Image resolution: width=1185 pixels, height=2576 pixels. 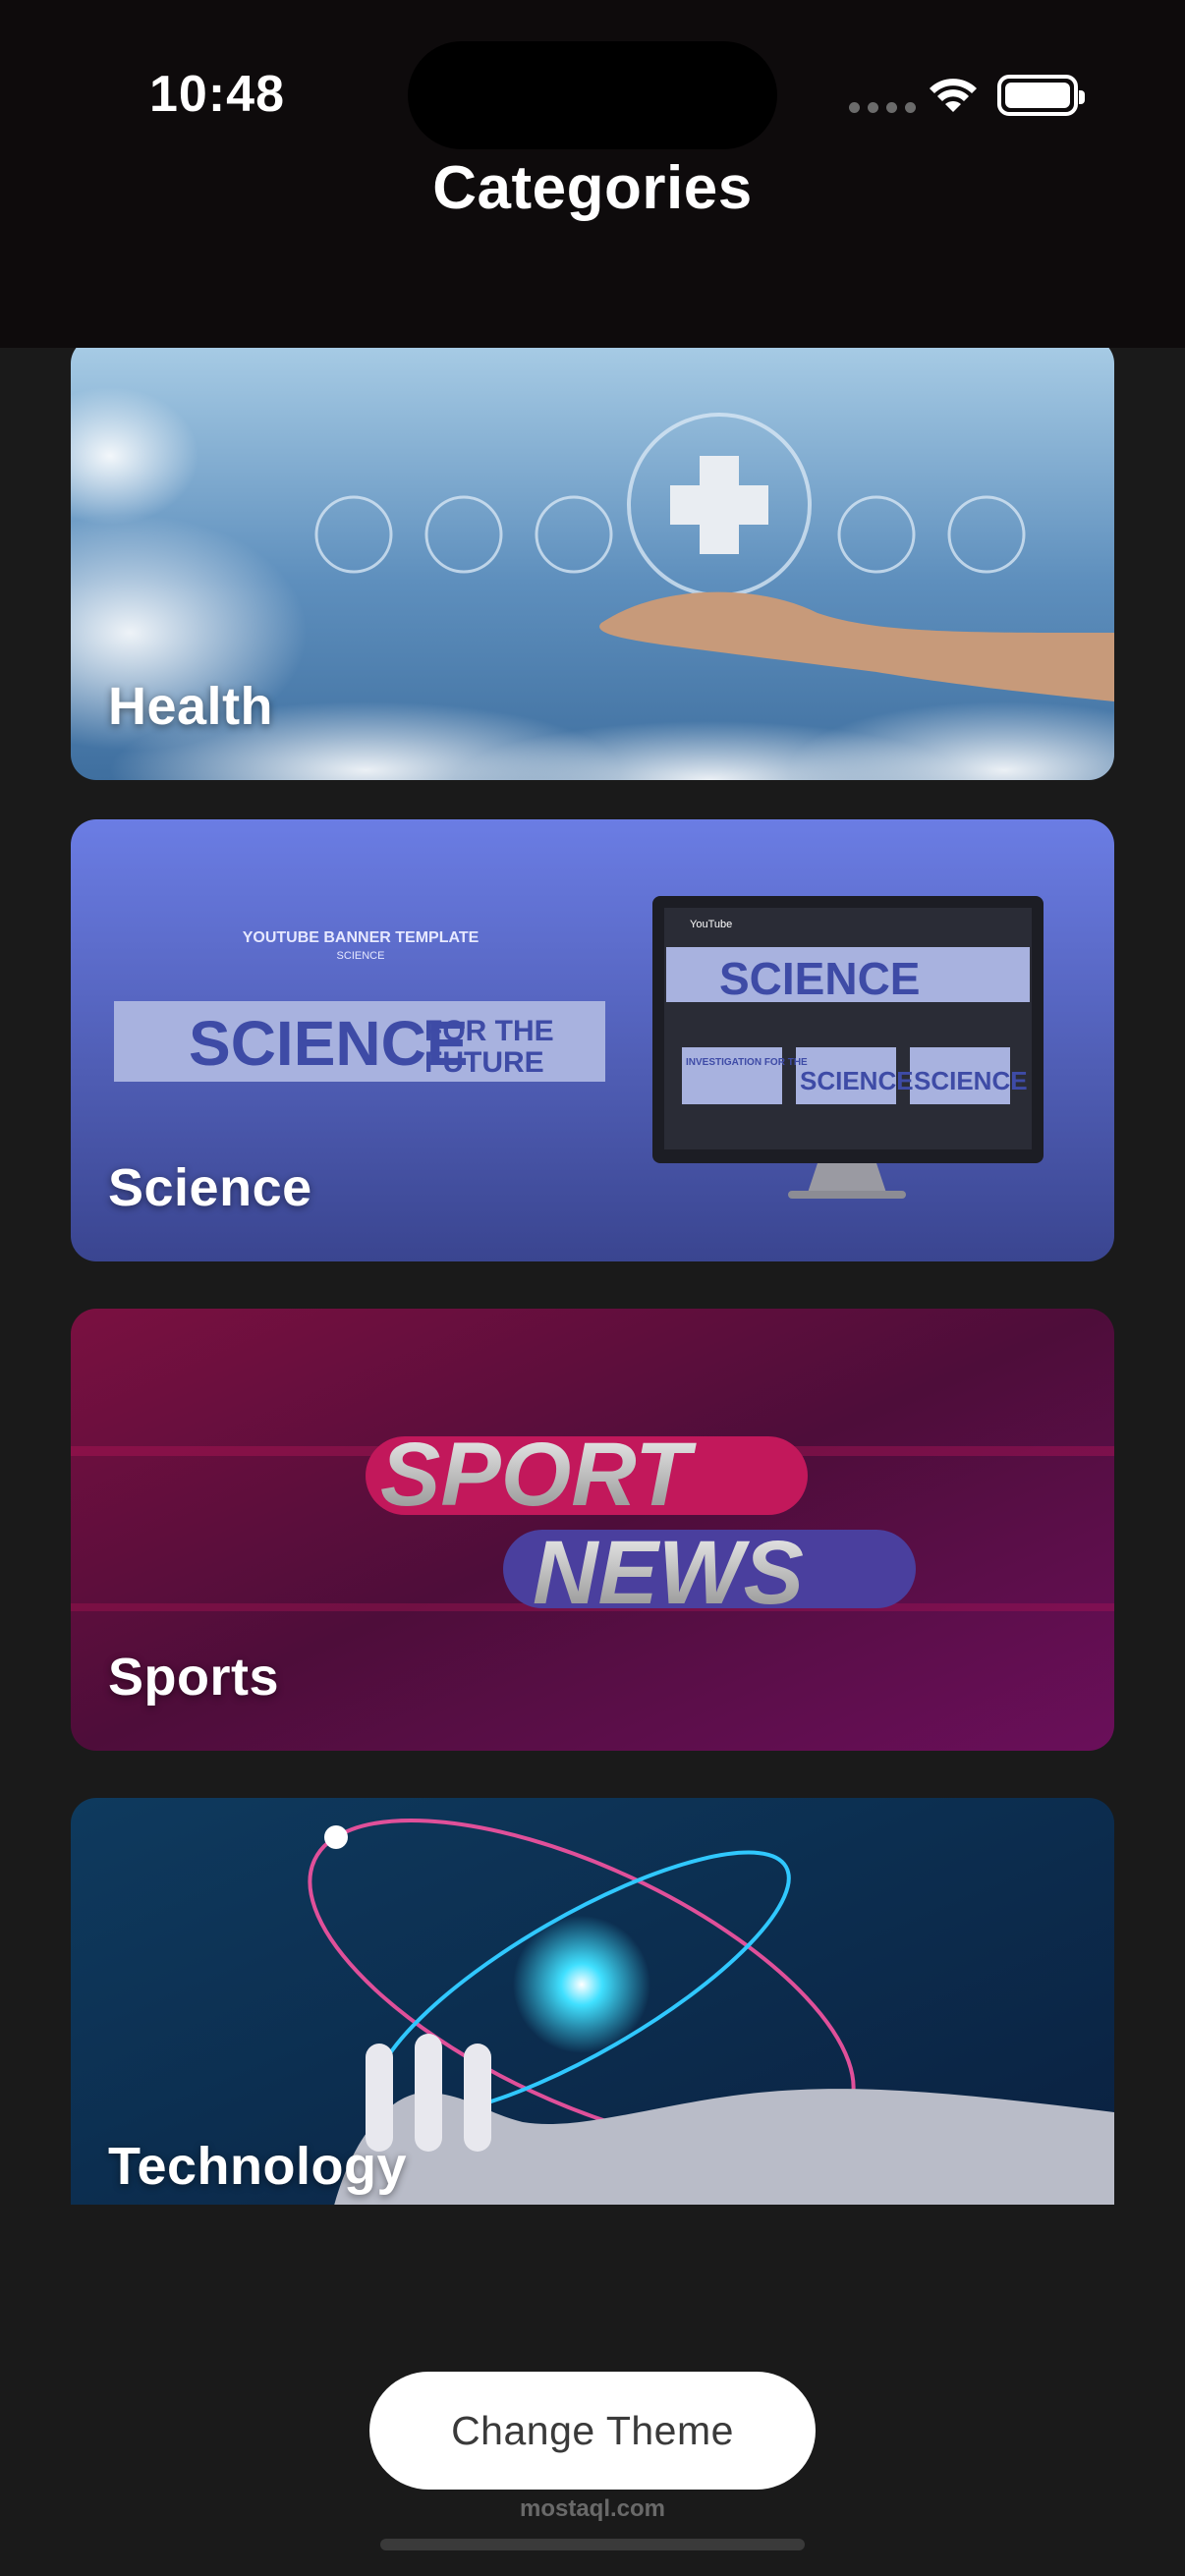 I want to click on science-small-title: YOUTUBE BANNER TEMPLATE, so click(x=362, y=937).